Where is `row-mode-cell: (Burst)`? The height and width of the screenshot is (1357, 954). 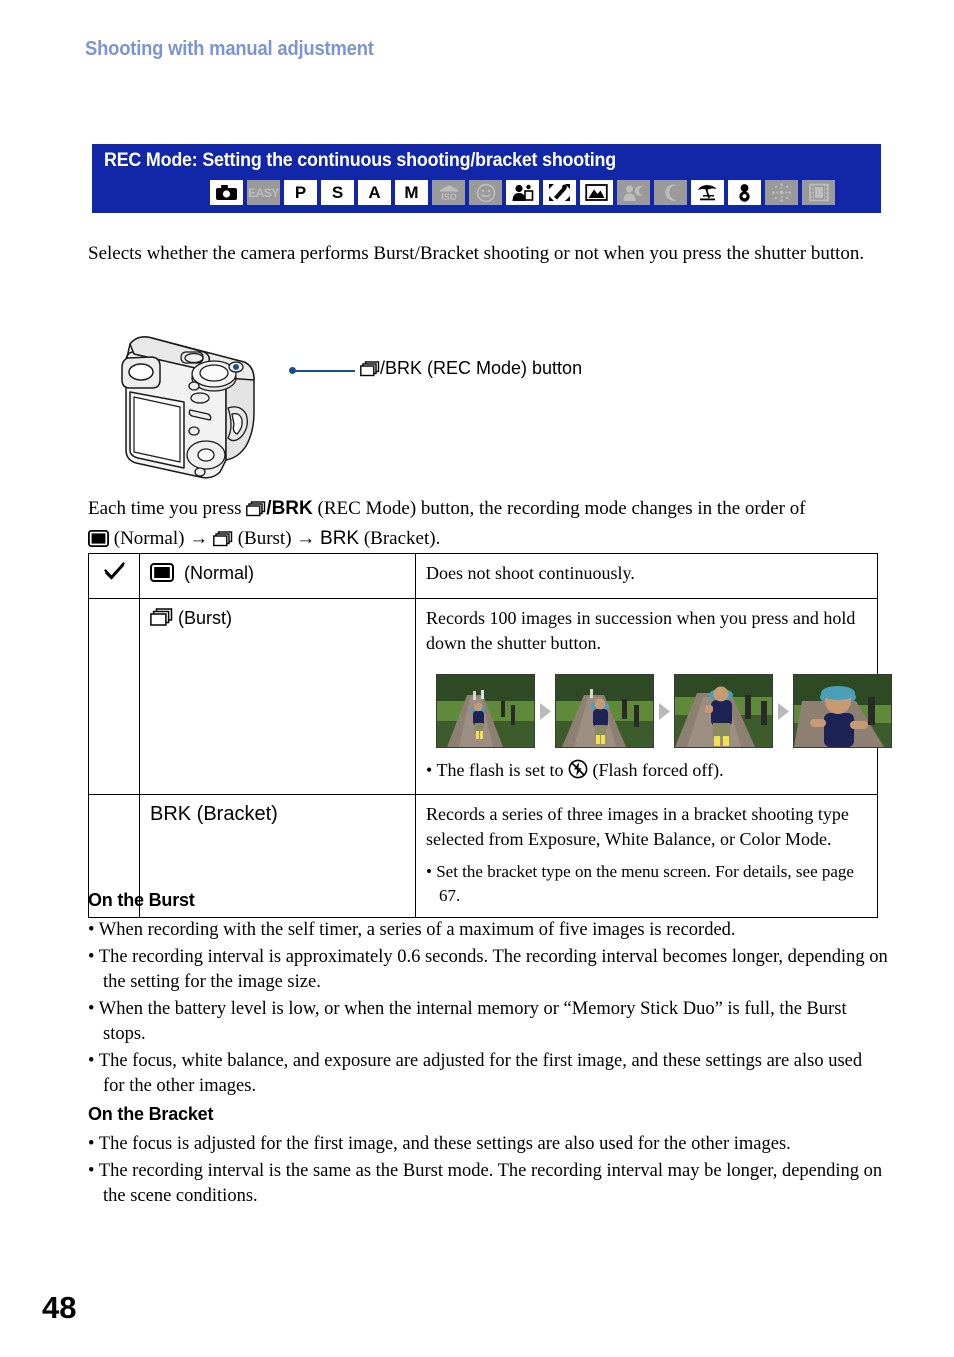 row-mode-cell: (Burst) is located at coordinates (277, 696).